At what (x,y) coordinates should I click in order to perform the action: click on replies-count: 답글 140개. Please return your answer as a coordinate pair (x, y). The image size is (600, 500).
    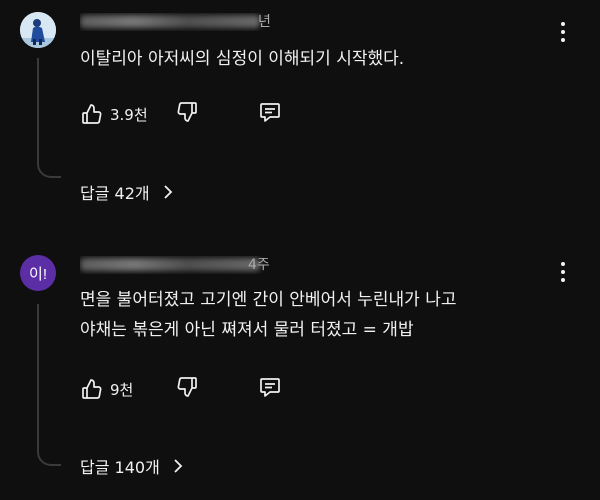
    Looking at the image, I should click on (120, 467).